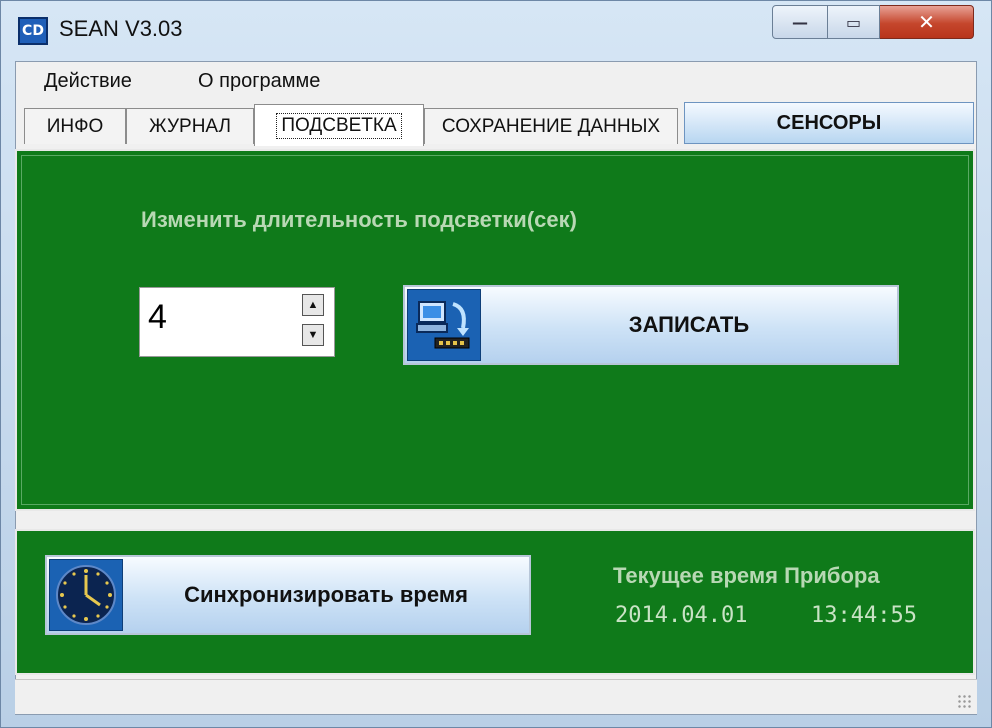  I want to click on menu-action: Действие, so click(88, 81).